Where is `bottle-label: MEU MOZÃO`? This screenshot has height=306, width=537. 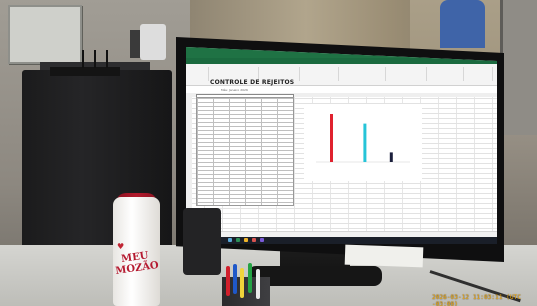
bottle-label: MEU MOZÃO is located at coordinates (136, 272).